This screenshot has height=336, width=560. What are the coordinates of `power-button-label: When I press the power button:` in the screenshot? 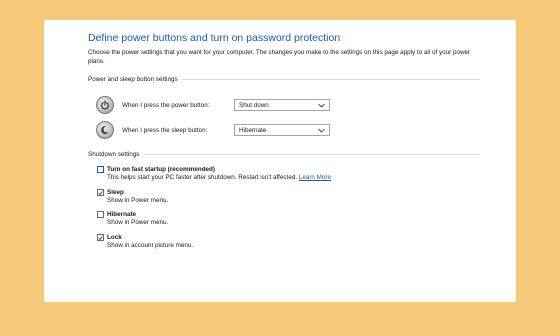 It's located at (166, 105).